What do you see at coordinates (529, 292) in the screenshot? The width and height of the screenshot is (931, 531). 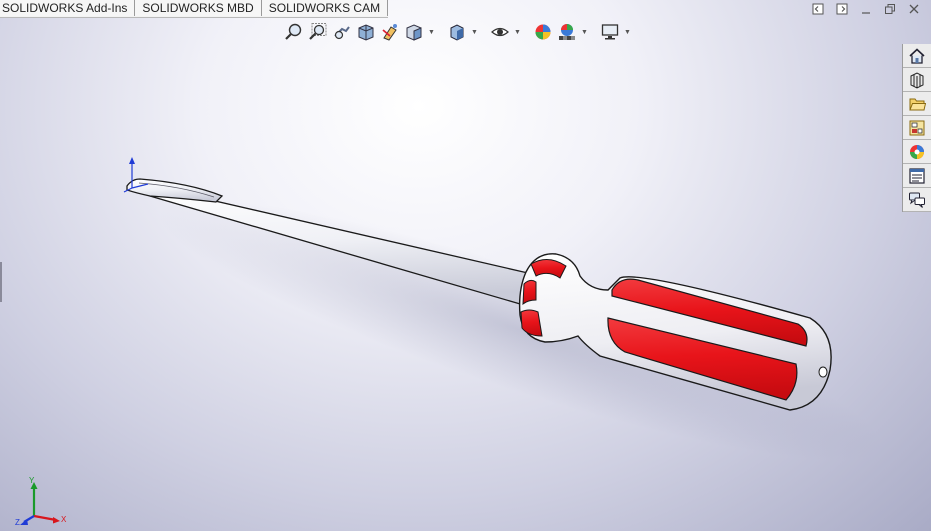 I see `collar-facet-left` at bounding box center [529, 292].